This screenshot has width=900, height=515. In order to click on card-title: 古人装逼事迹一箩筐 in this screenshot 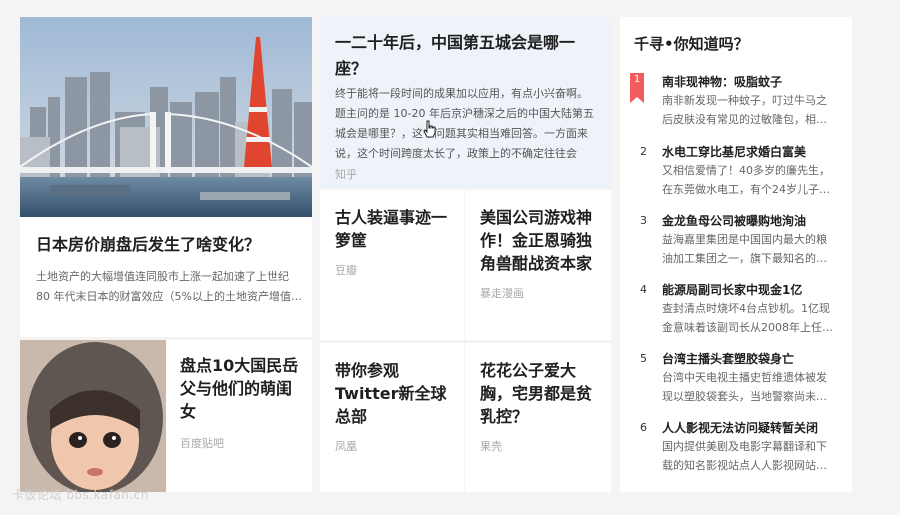, I will do `click(394, 229)`.